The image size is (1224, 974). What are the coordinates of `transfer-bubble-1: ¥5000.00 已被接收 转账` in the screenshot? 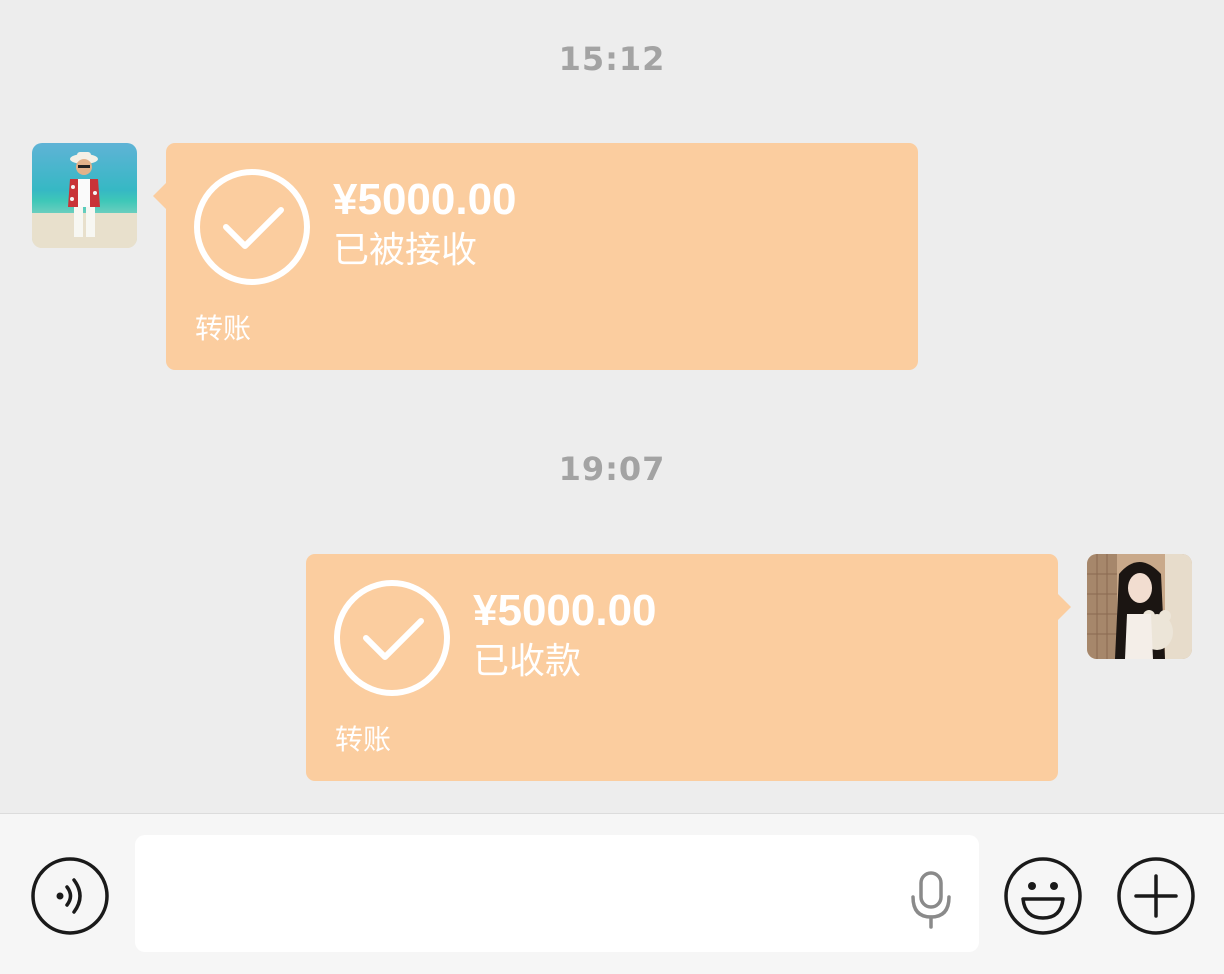 It's located at (535, 256).